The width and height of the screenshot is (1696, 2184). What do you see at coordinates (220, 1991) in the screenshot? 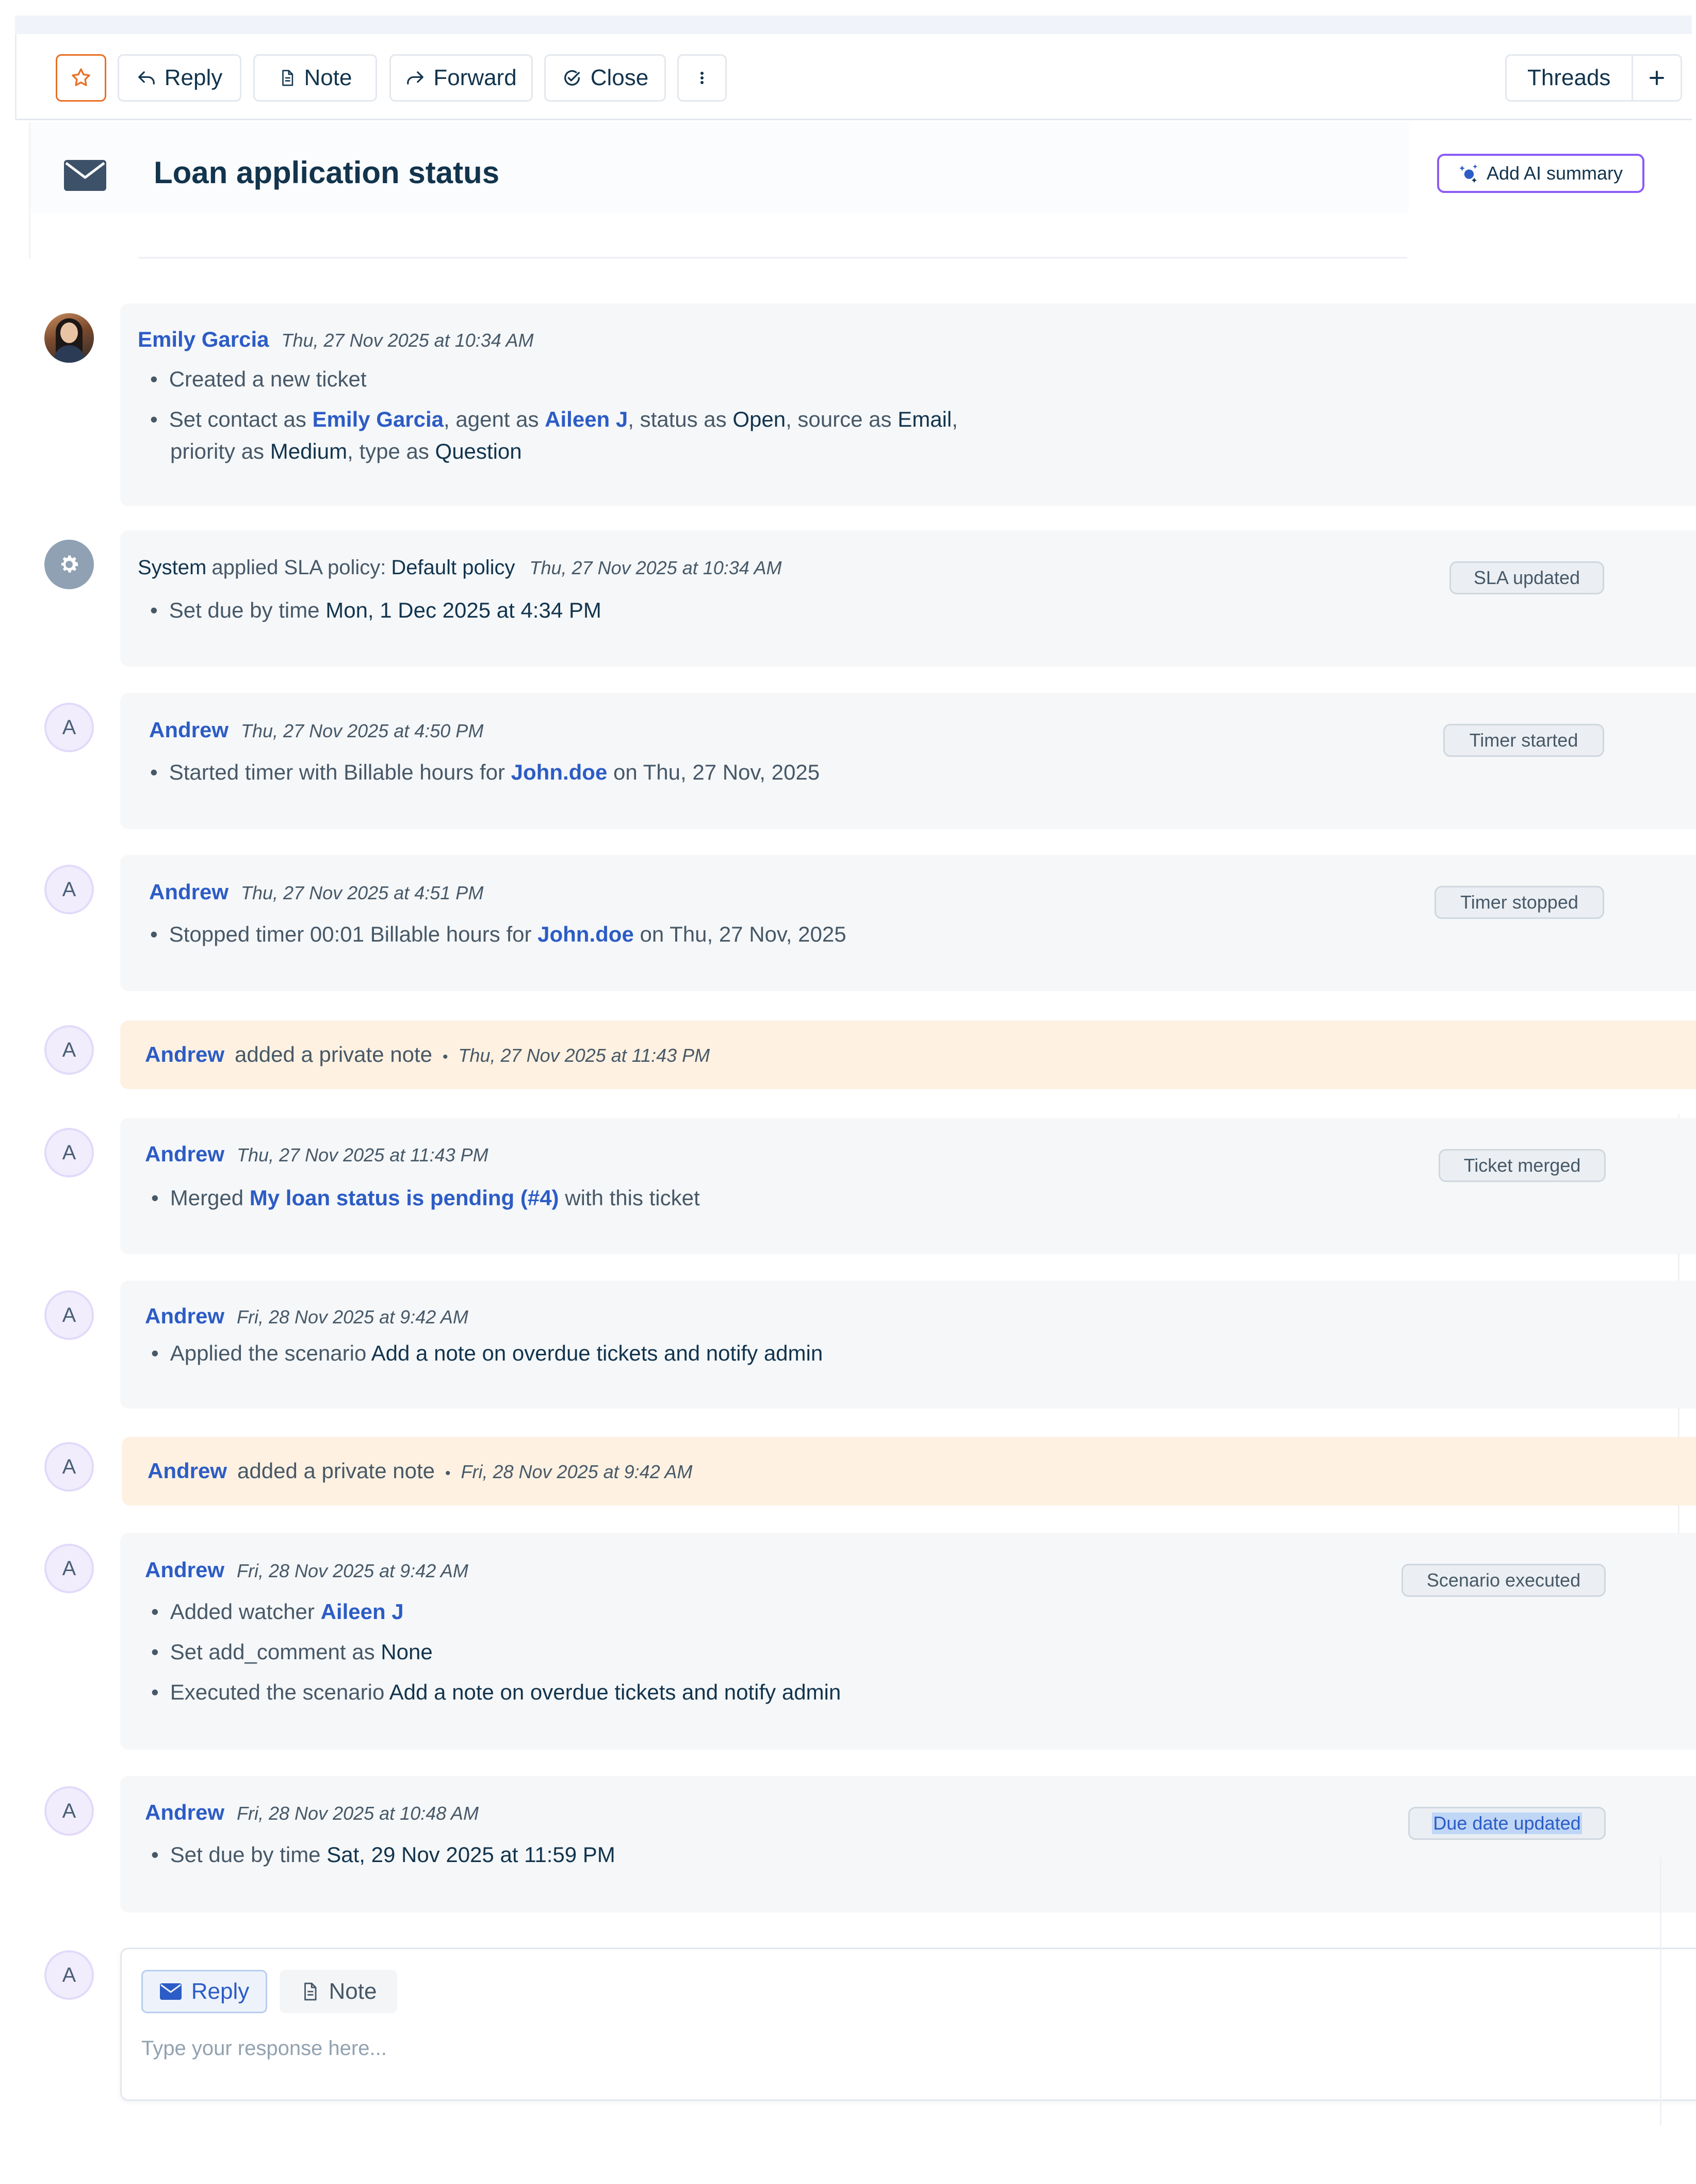
I see `composer-reply-label: Reply` at bounding box center [220, 1991].